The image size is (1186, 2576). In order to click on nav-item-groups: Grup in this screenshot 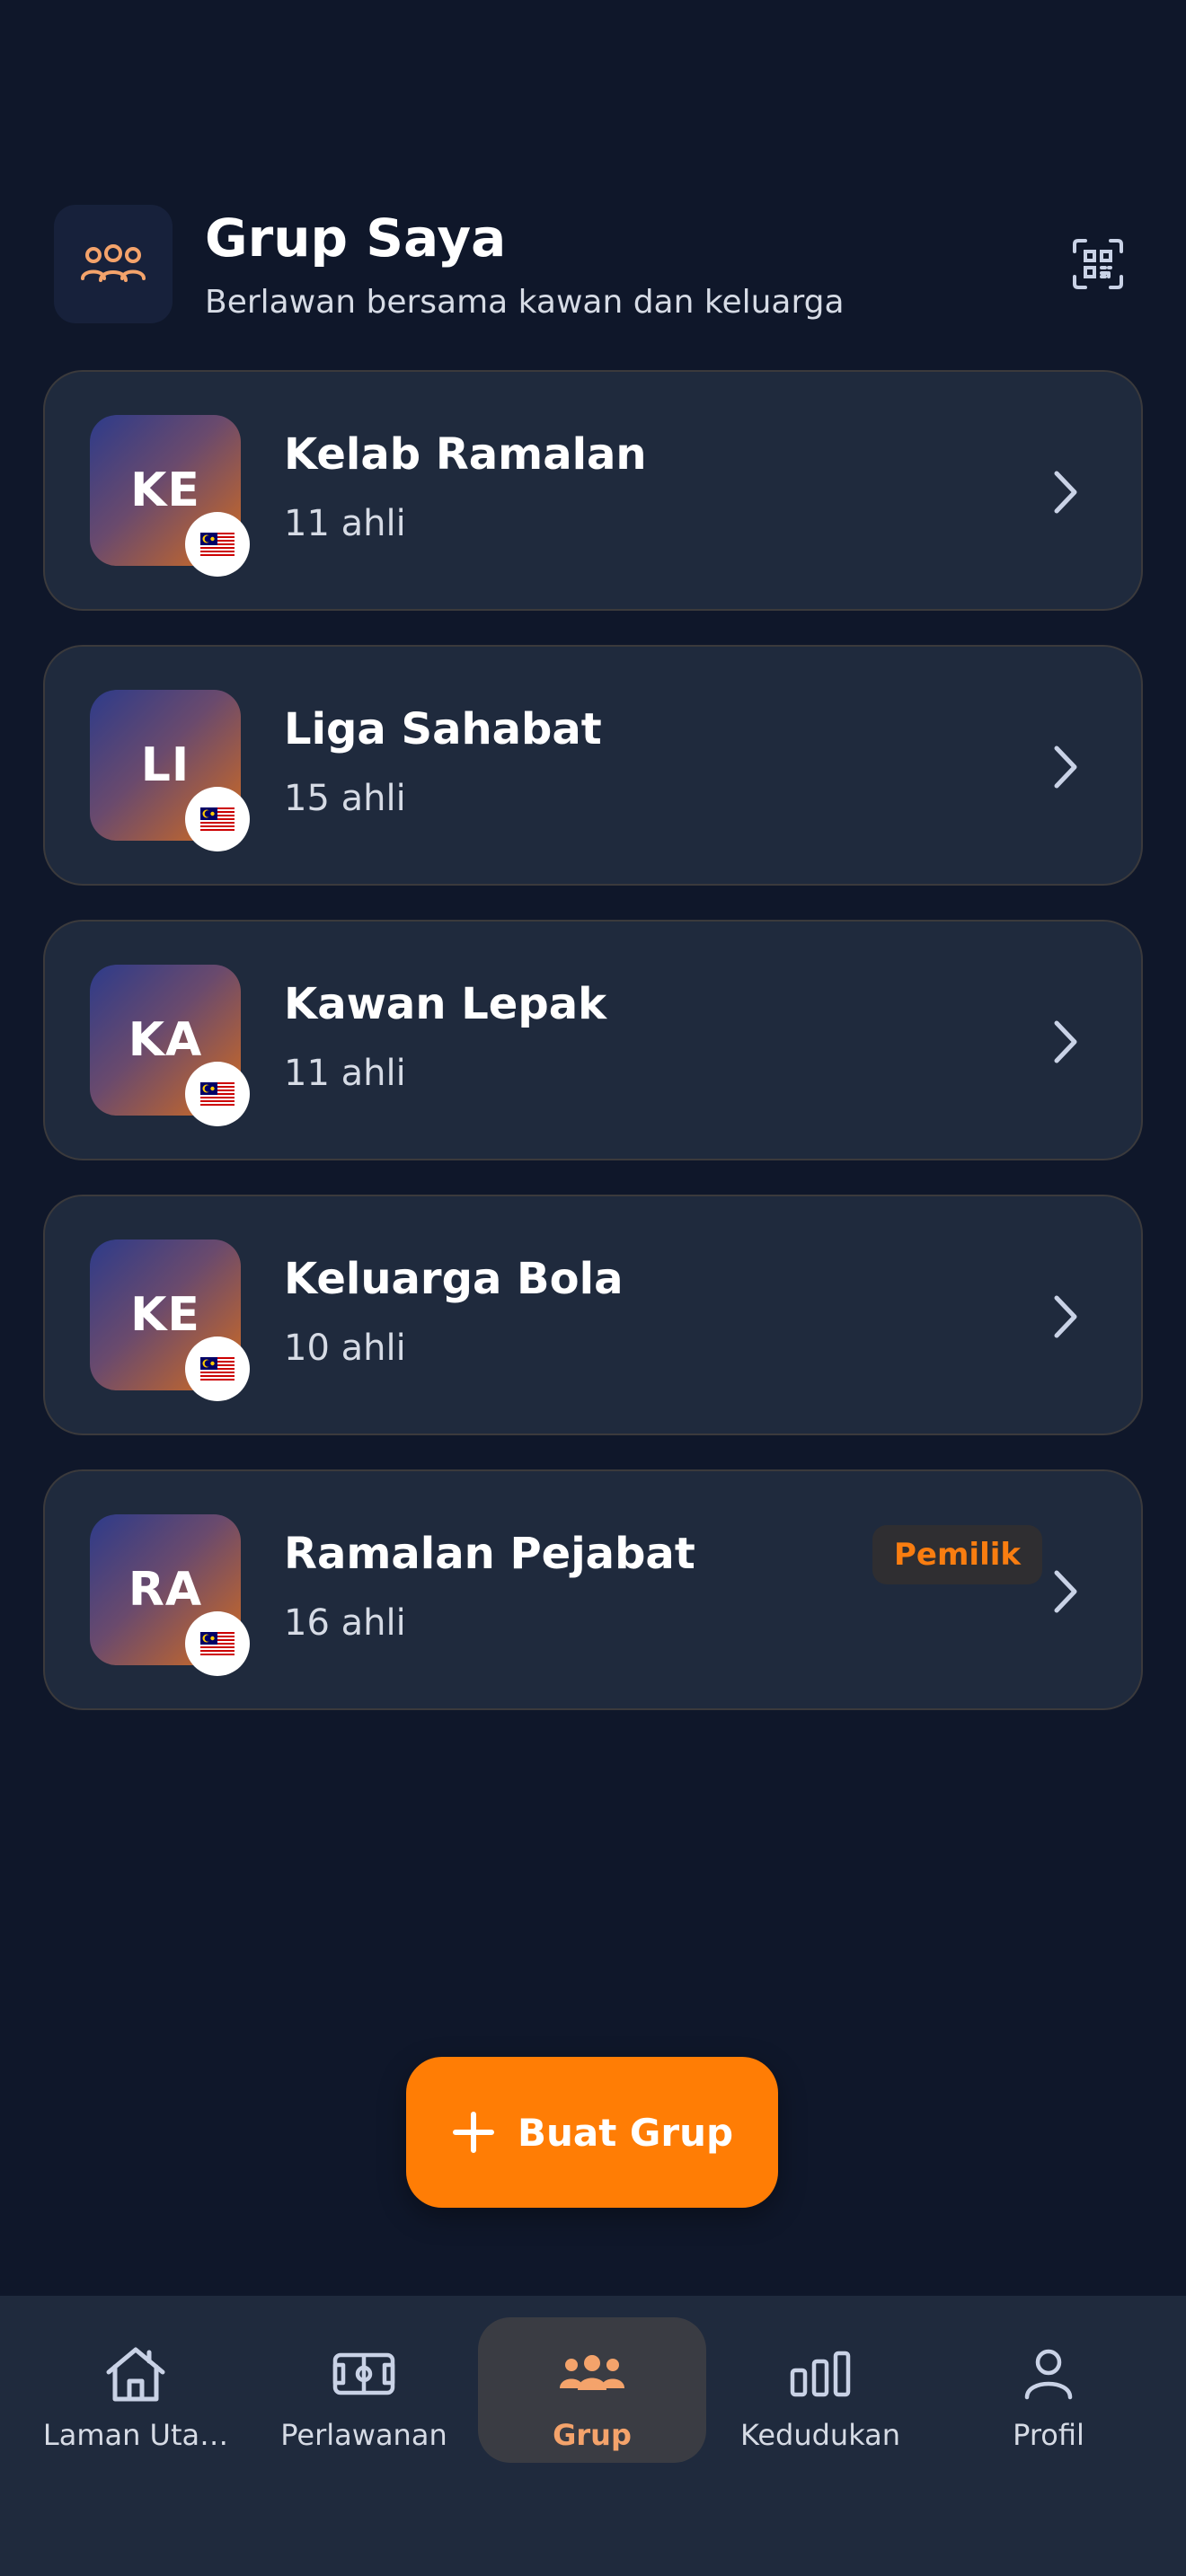, I will do `click(592, 2390)`.